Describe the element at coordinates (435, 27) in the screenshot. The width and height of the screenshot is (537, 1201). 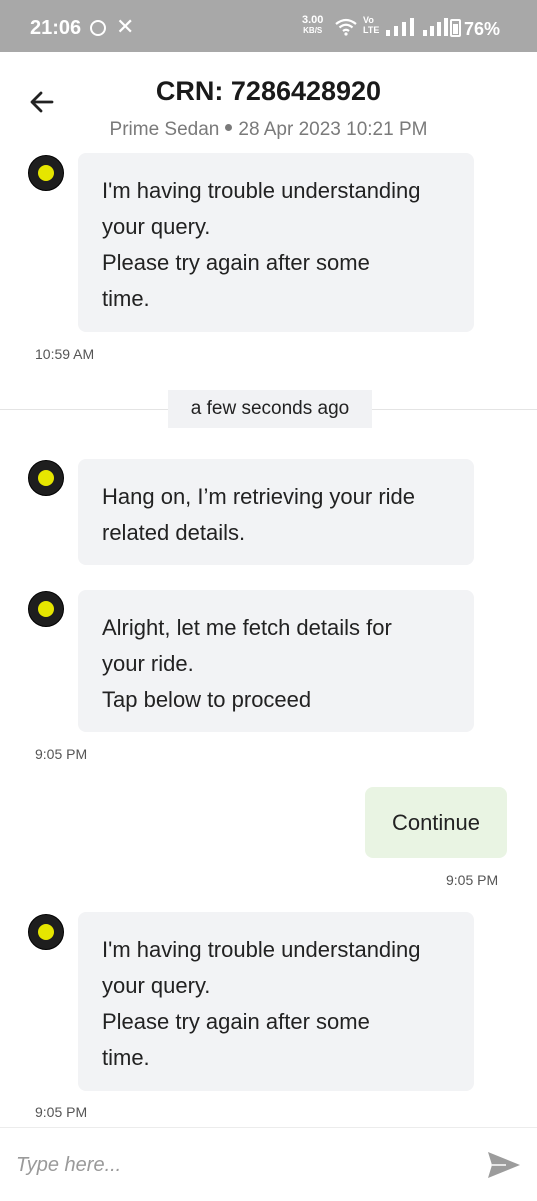
I see `signal-sim2-icon` at that location.